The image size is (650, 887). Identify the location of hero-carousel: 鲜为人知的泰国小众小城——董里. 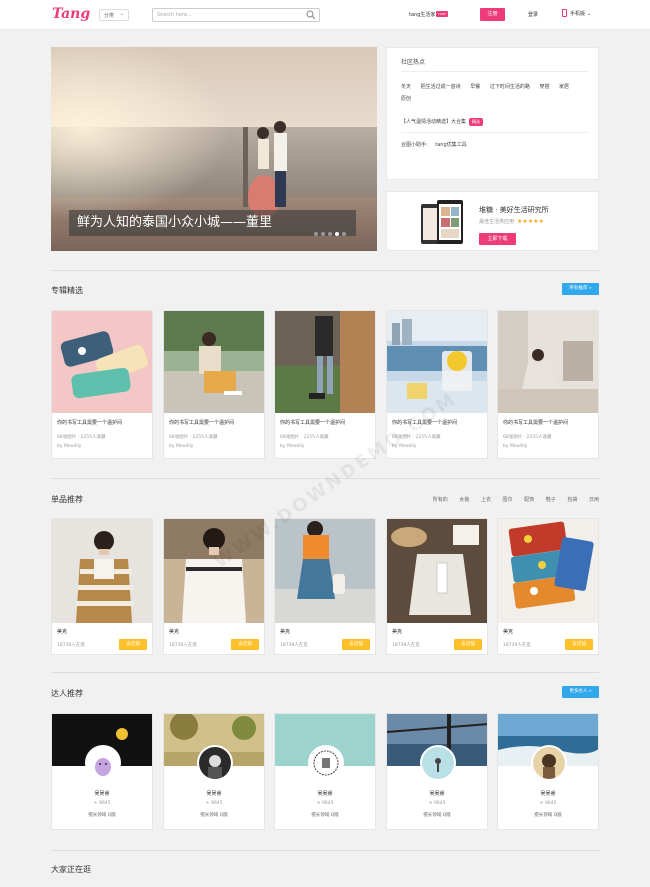
(214, 149).